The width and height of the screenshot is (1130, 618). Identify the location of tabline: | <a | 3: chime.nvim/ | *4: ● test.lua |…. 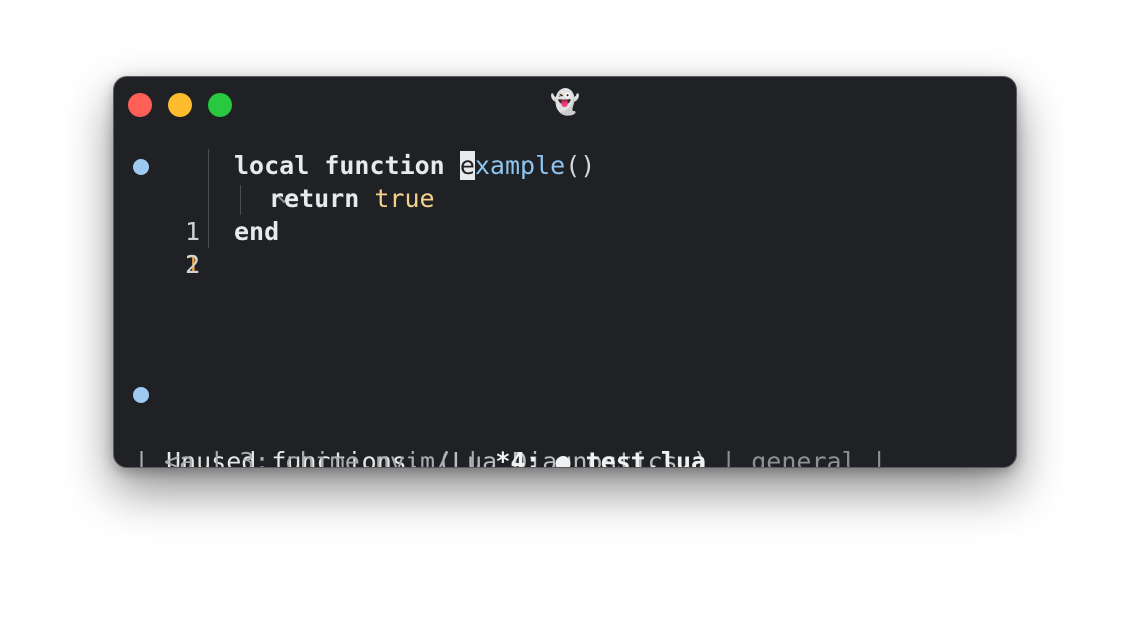
(565, 439).